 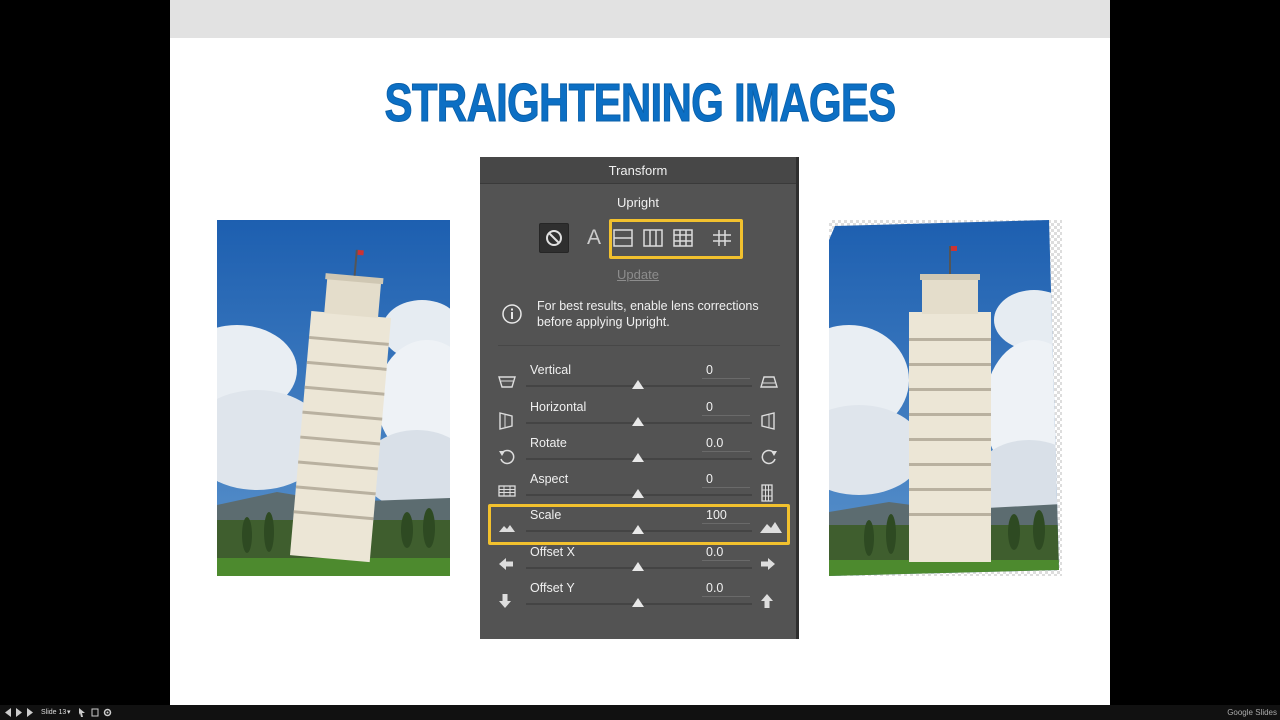 I want to click on slider-label: Horizontal, so click(x=558, y=407).